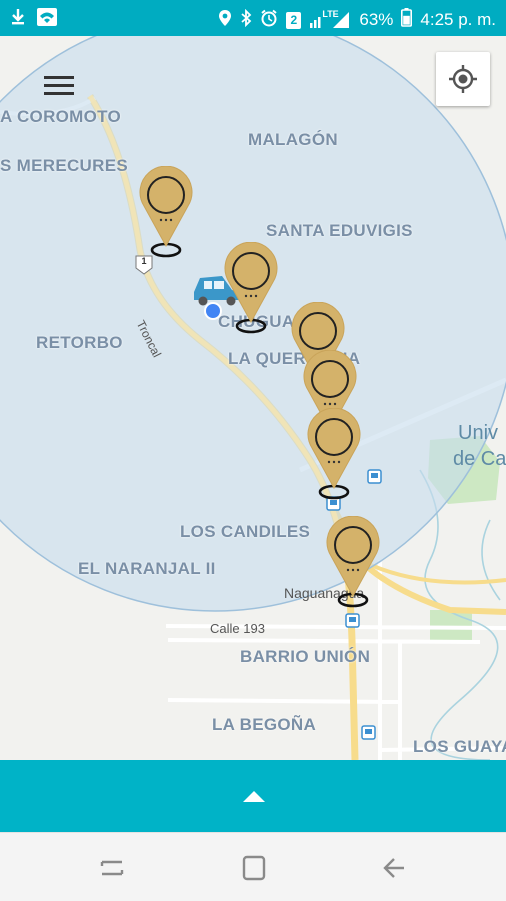  What do you see at coordinates (237, 628) in the screenshot?
I see `street-label: Calle 193` at bounding box center [237, 628].